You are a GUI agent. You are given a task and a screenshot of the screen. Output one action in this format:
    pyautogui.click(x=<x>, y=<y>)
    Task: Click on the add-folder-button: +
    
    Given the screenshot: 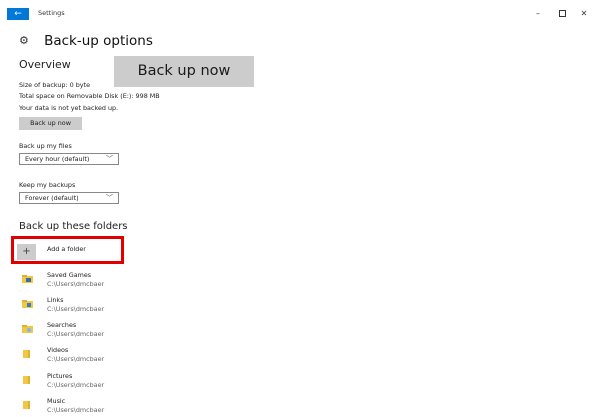 What is the action you would take?
    pyautogui.click(x=26, y=252)
    